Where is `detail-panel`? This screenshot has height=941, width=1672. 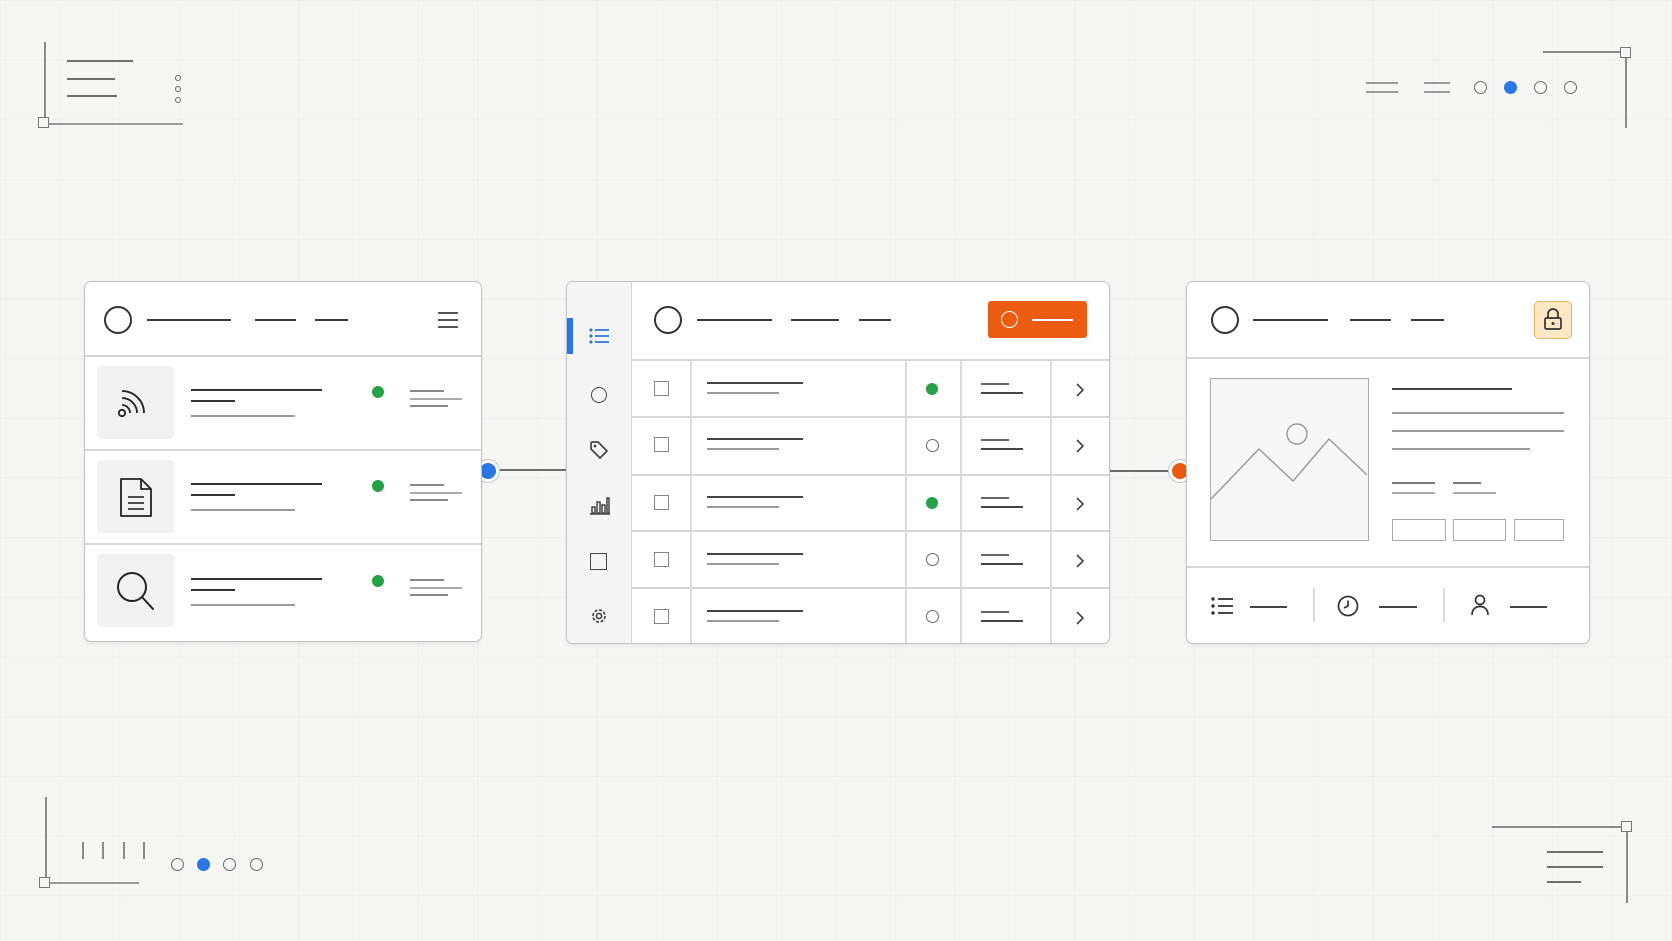 detail-panel is located at coordinates (1388, 462).